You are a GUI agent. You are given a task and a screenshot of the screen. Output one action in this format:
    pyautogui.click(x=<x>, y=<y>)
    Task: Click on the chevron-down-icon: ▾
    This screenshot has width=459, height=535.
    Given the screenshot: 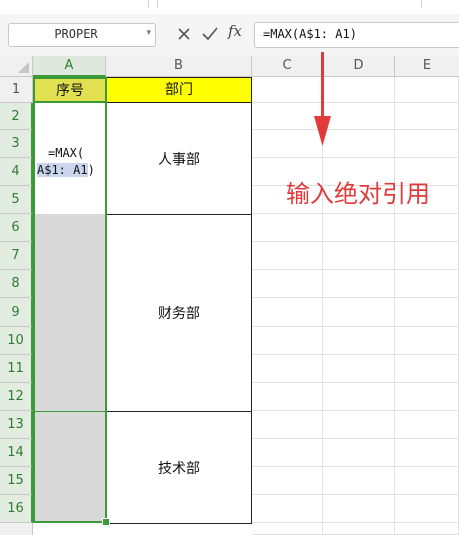 What is the action you would take?
    pyautogui.click(x=148, y=33)
    